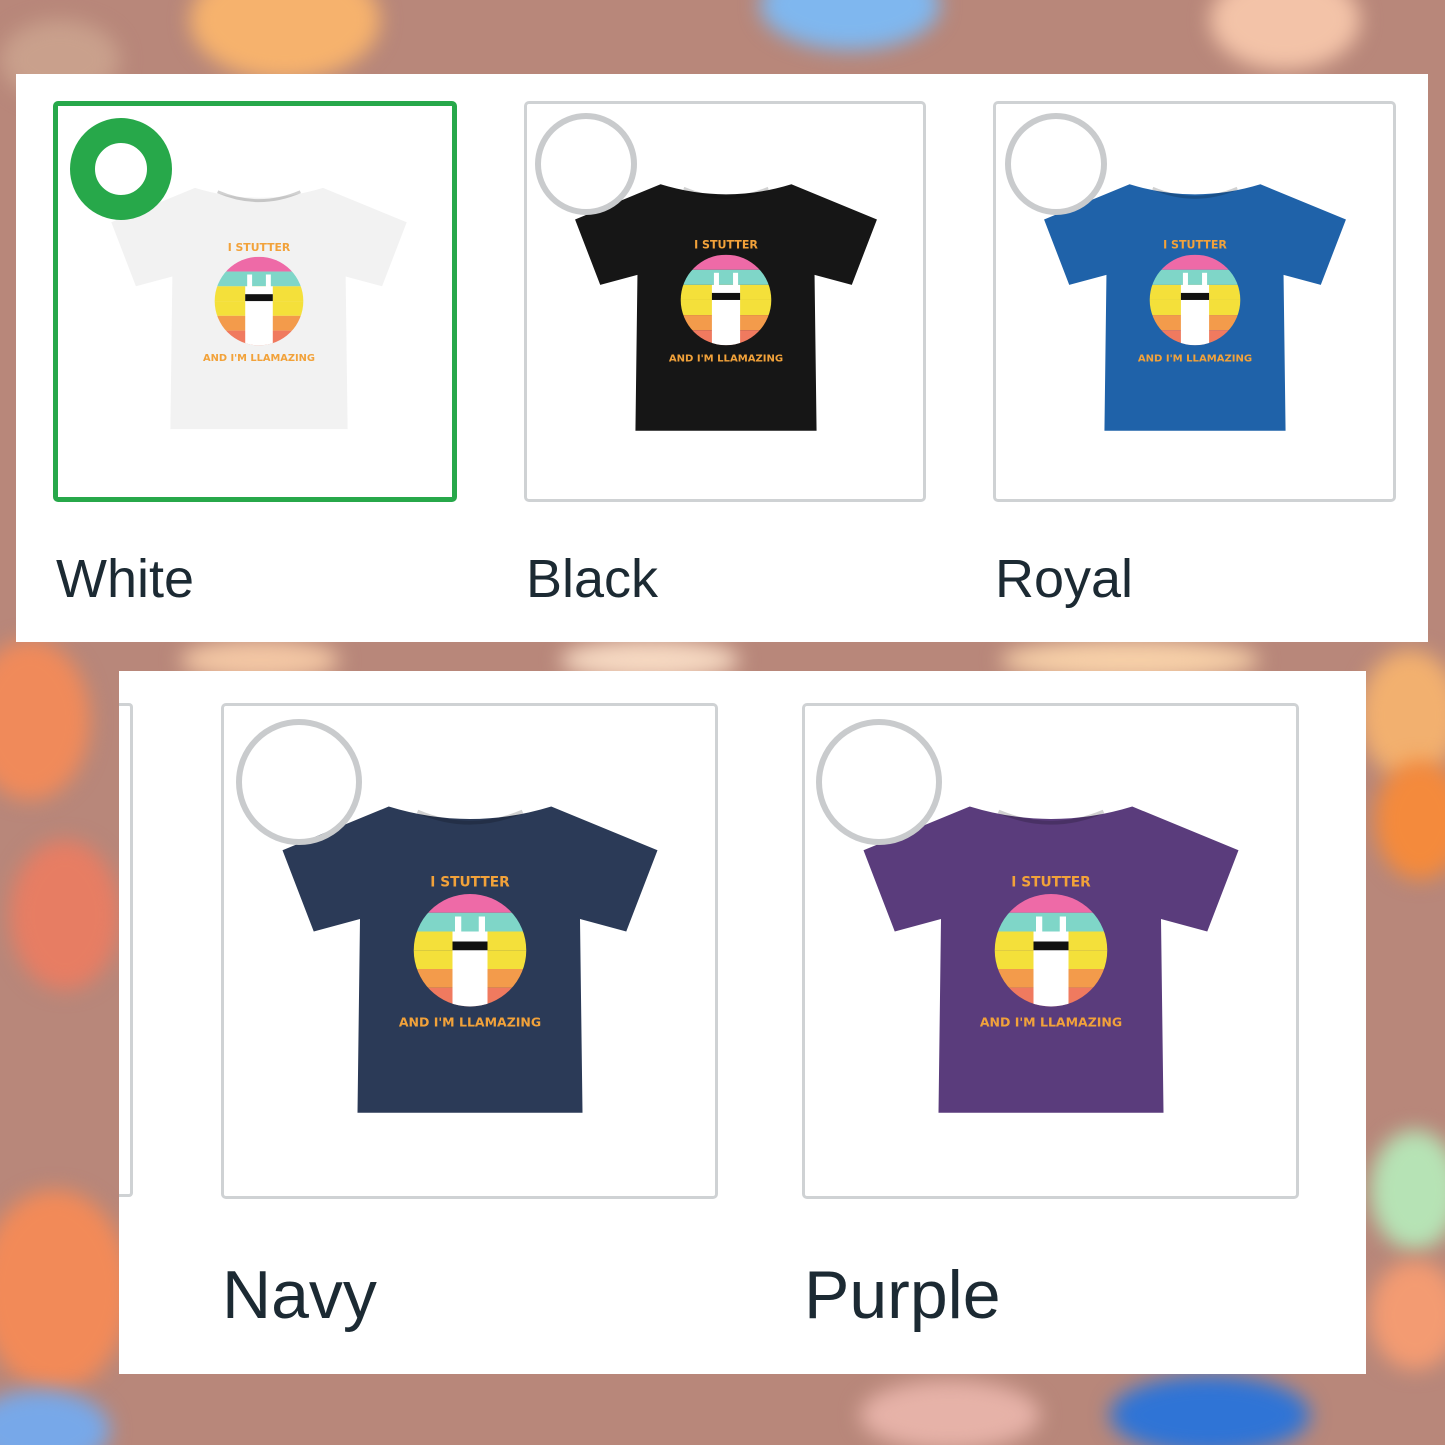 The width and height of the screenshot is (1445, 1445). Describe the element at coordinates (1051, 959) in the screenshot. I see `tshirt-purple-image: I STUTTER AND I'M LLAMAZING` at that location.